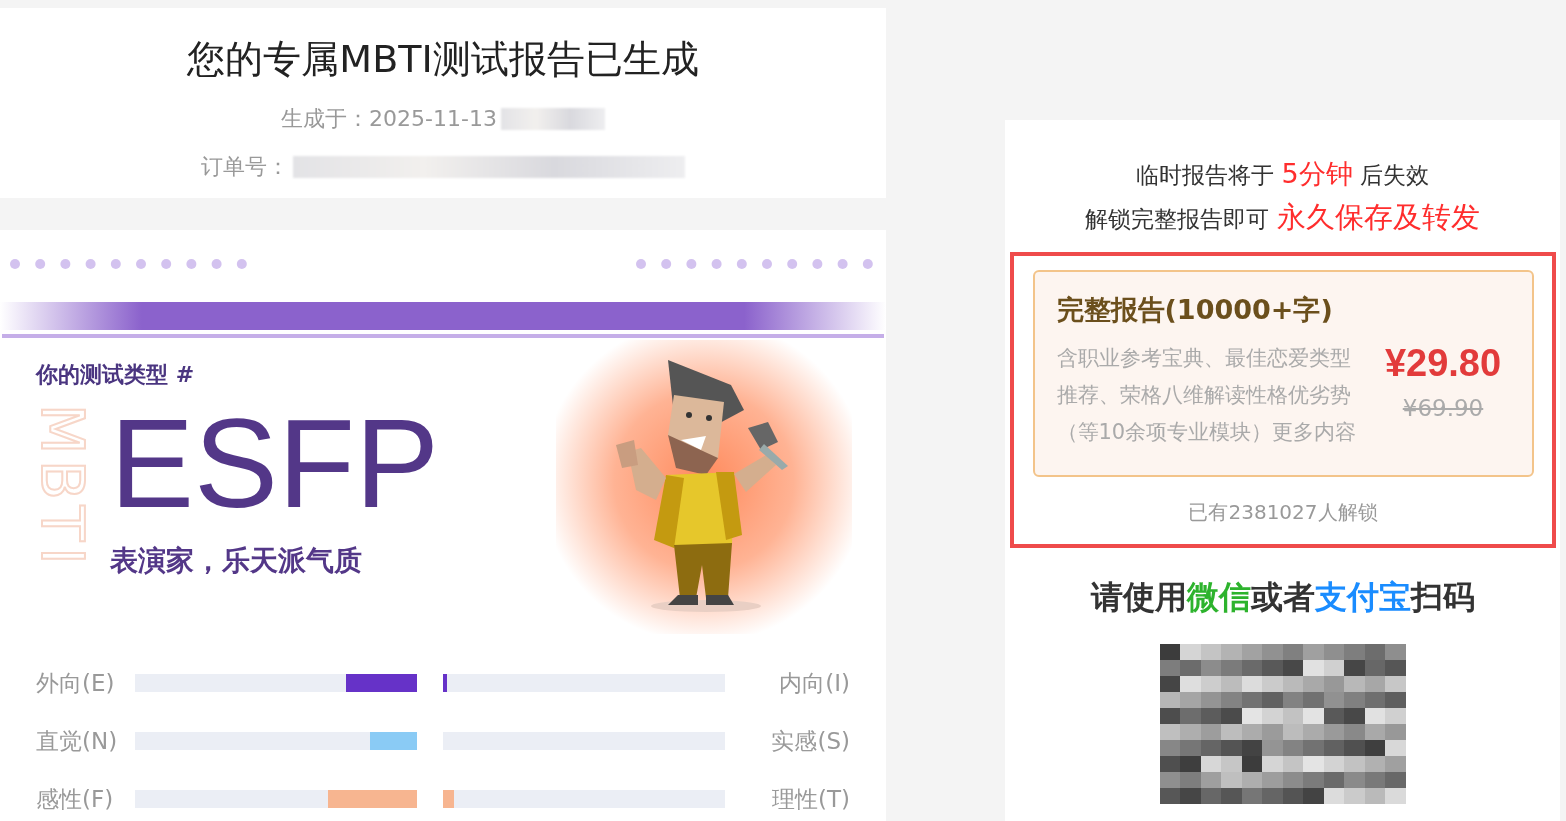 This screenshot has width=1566, height=821. Describe the element at coordinates (389, 119) in the screenshot. I see `generated-date: 生成于：2025-11-13` at that location.